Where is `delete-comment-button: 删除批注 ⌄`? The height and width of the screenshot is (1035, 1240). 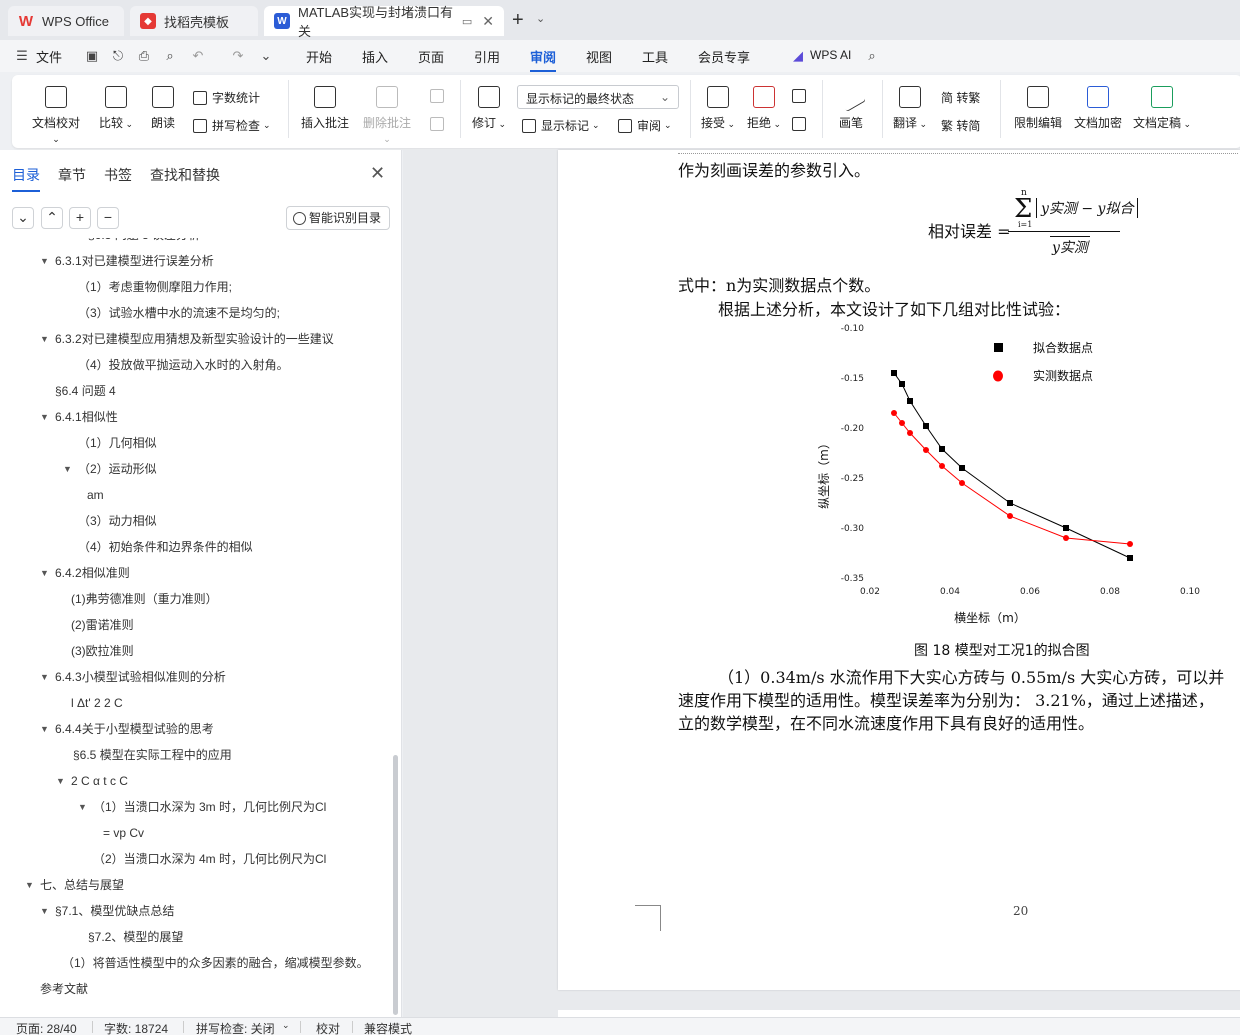 delete-comment-button: 删除批注 ⌄ is located at coordinates (387, 115).